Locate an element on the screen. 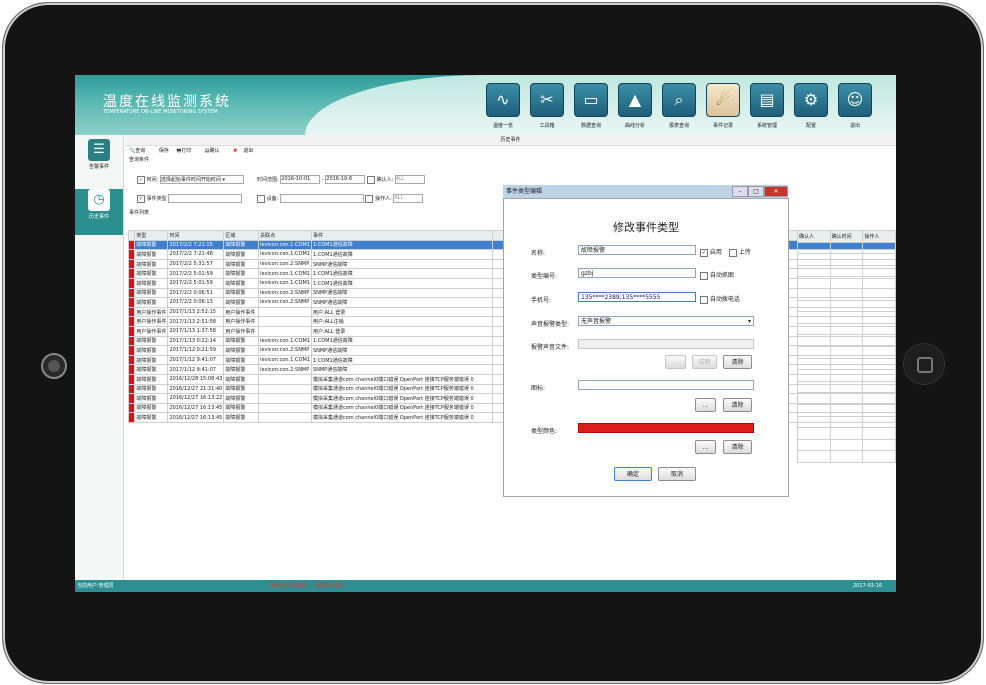 This screenshot has width=986, height=685. column-header: 事件 is located at coordinates (402, 235).